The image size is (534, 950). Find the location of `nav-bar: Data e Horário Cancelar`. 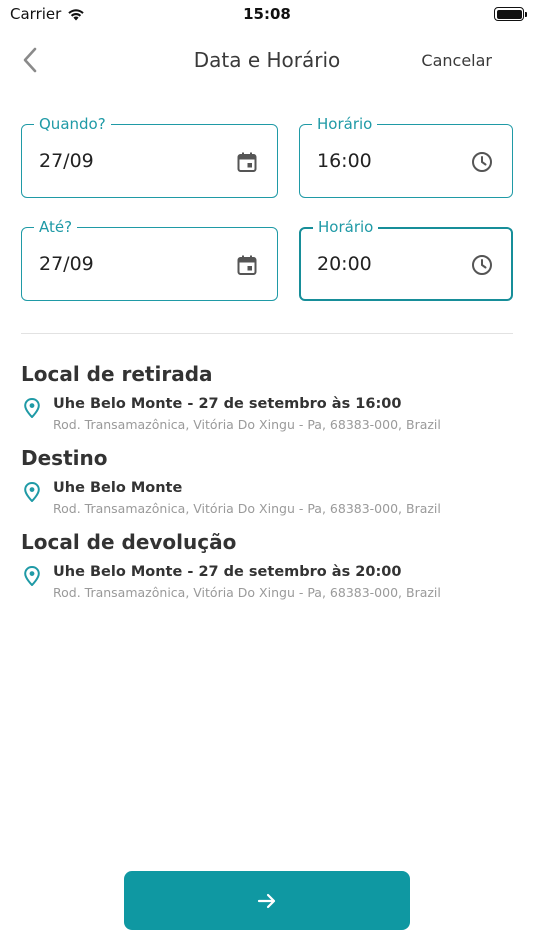

nav-bar: Data e Horário Cancelar is located at coordinates (267, 61).